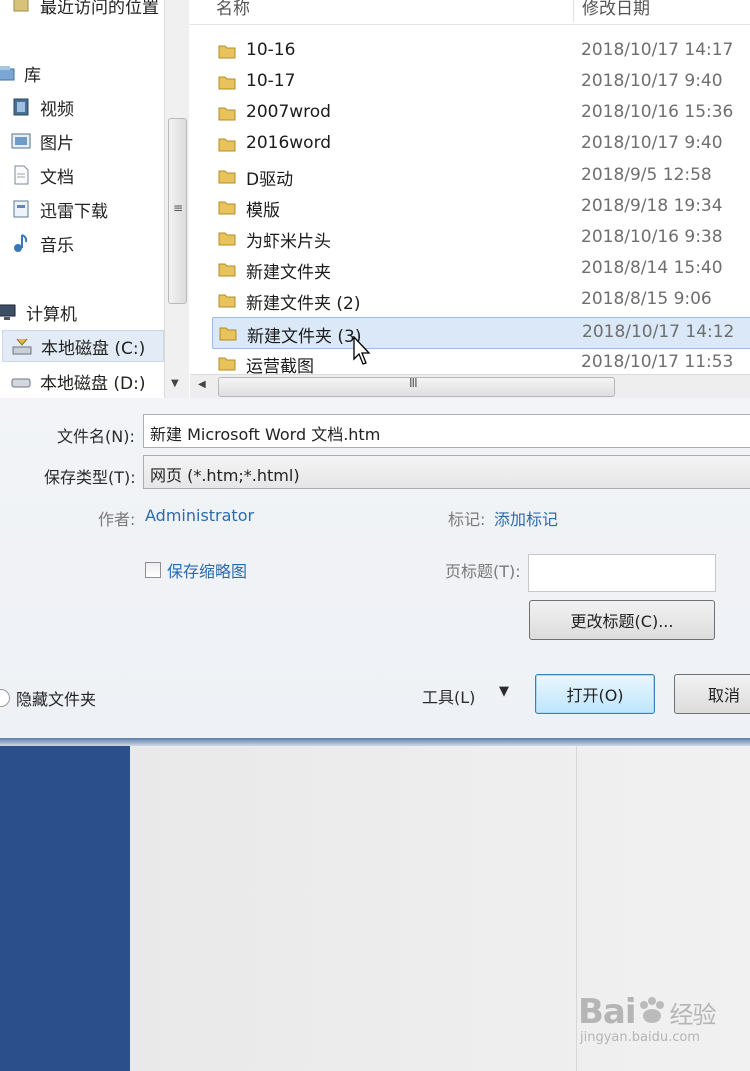  Describe the element at coordinates (481, 238) in the screenshot. I see `file-row: 为虾米片头 2018/10/16 9:38` at that location.